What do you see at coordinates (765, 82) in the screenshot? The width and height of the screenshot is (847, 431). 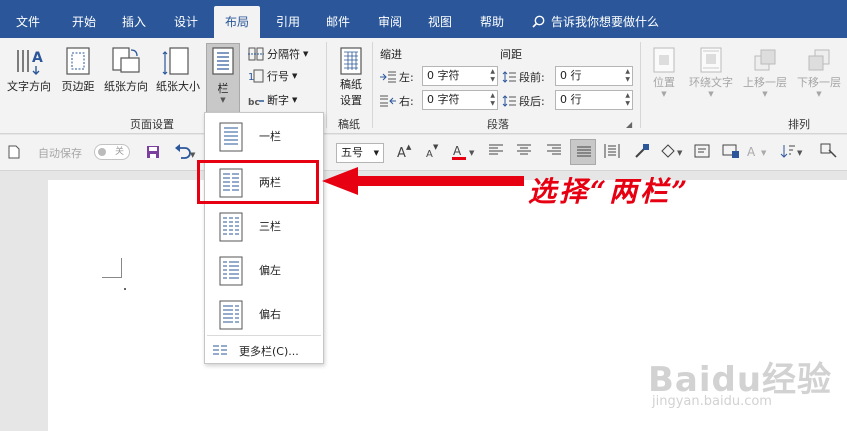 I see `bring-forward-label: 上移一层` at bounding box center [765, 82].